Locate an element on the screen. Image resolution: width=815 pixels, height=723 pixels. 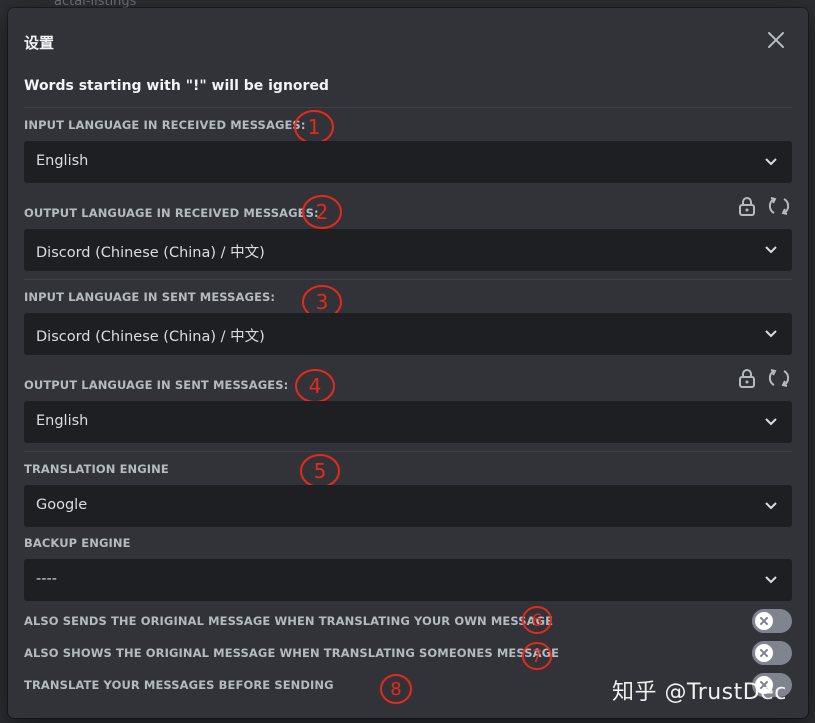
modal-title: 设置 is located at coordinates (39, 43).